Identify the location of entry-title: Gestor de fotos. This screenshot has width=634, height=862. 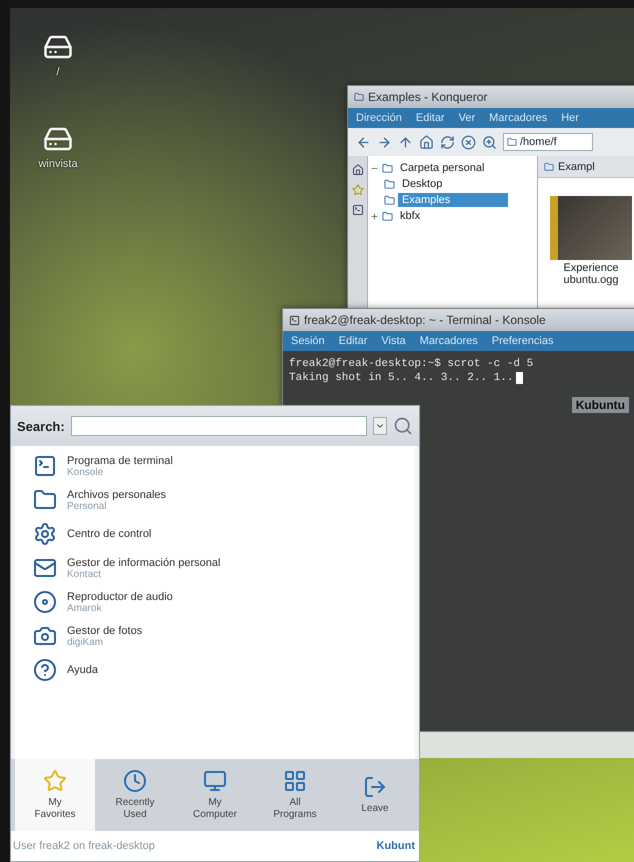
(104, 630).